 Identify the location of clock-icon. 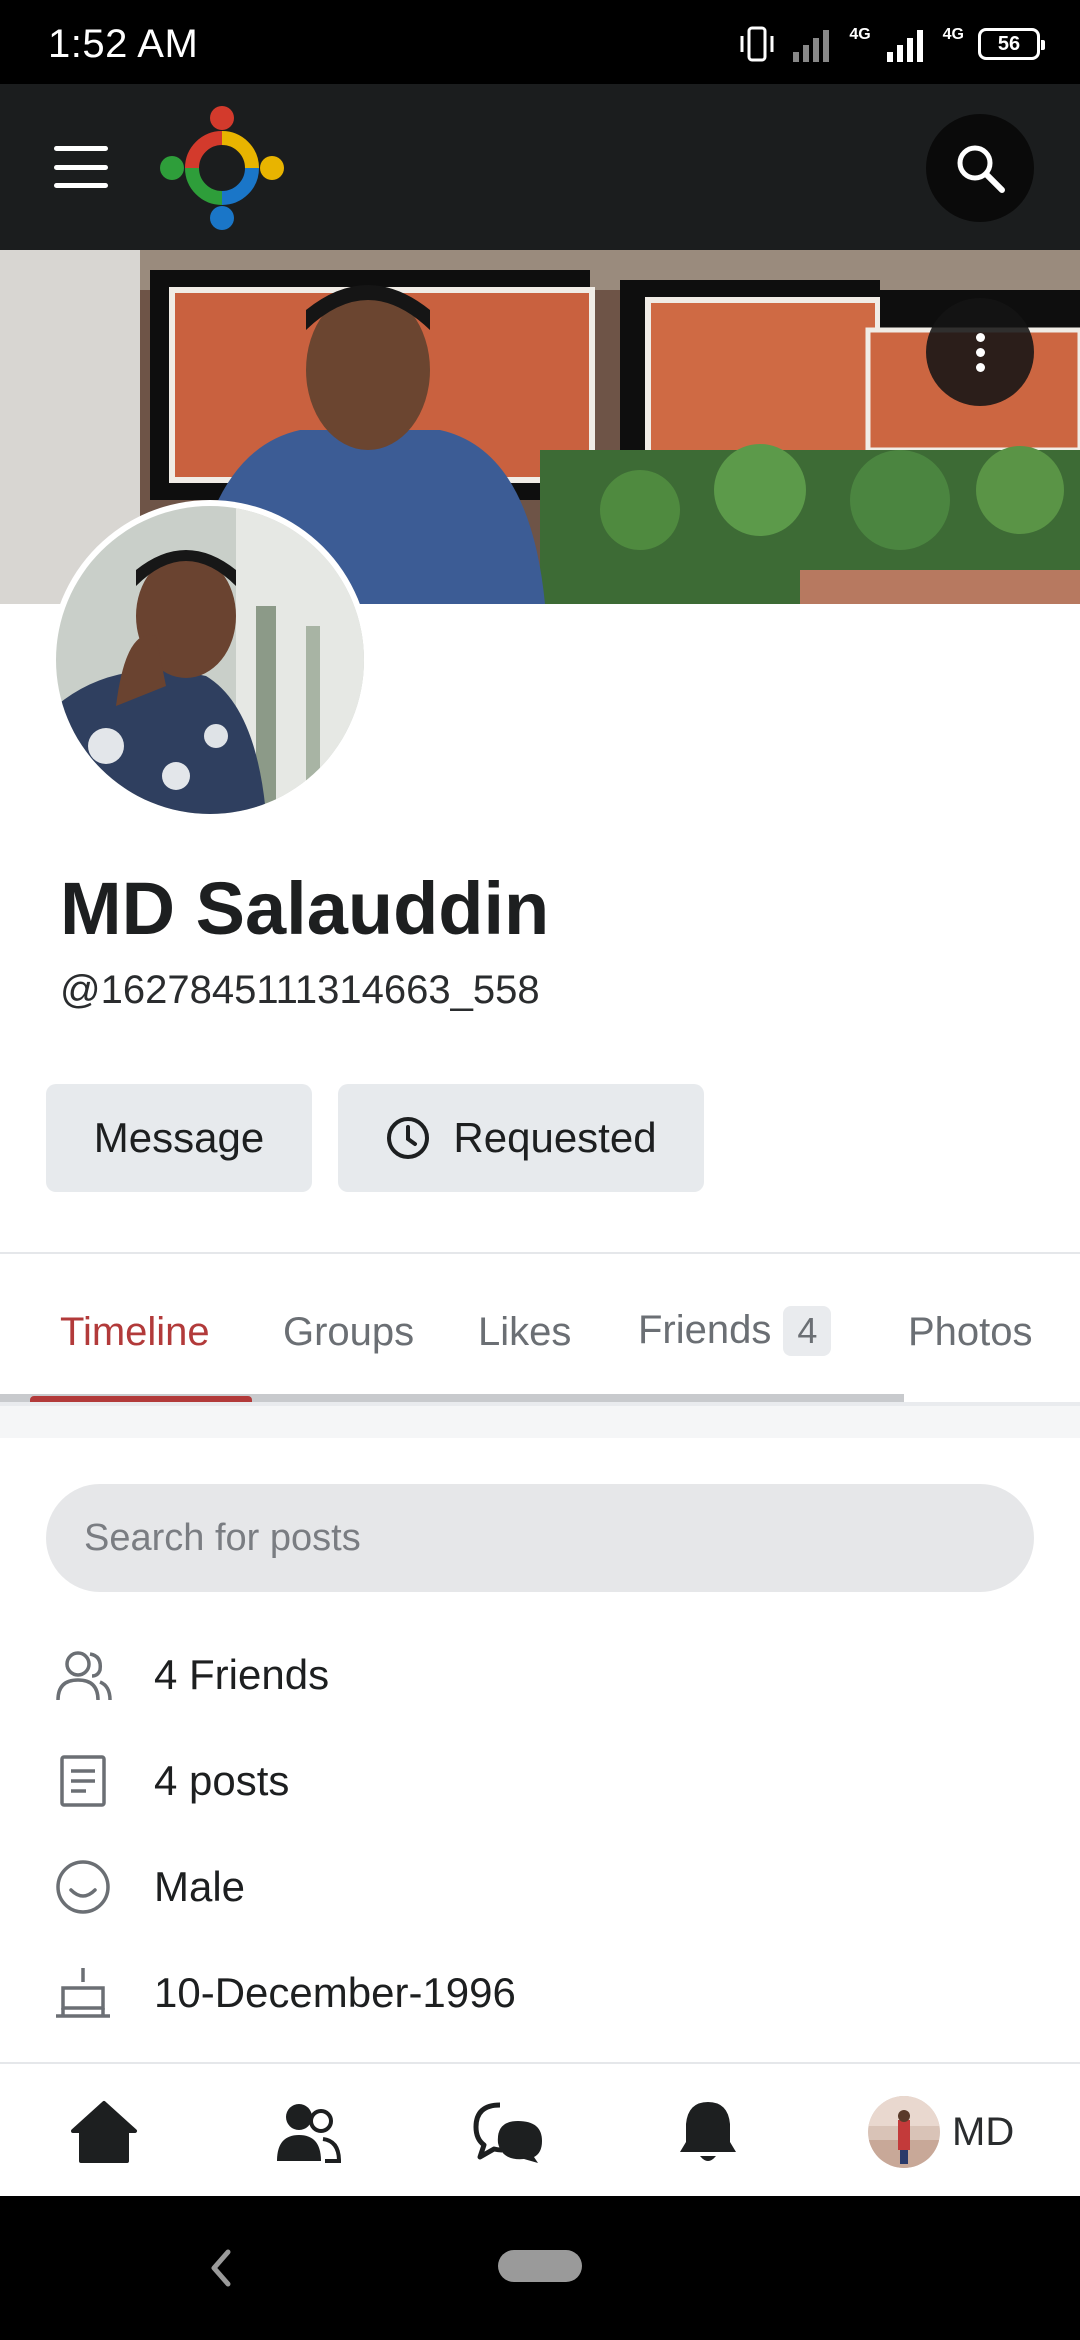
(408, 1138).